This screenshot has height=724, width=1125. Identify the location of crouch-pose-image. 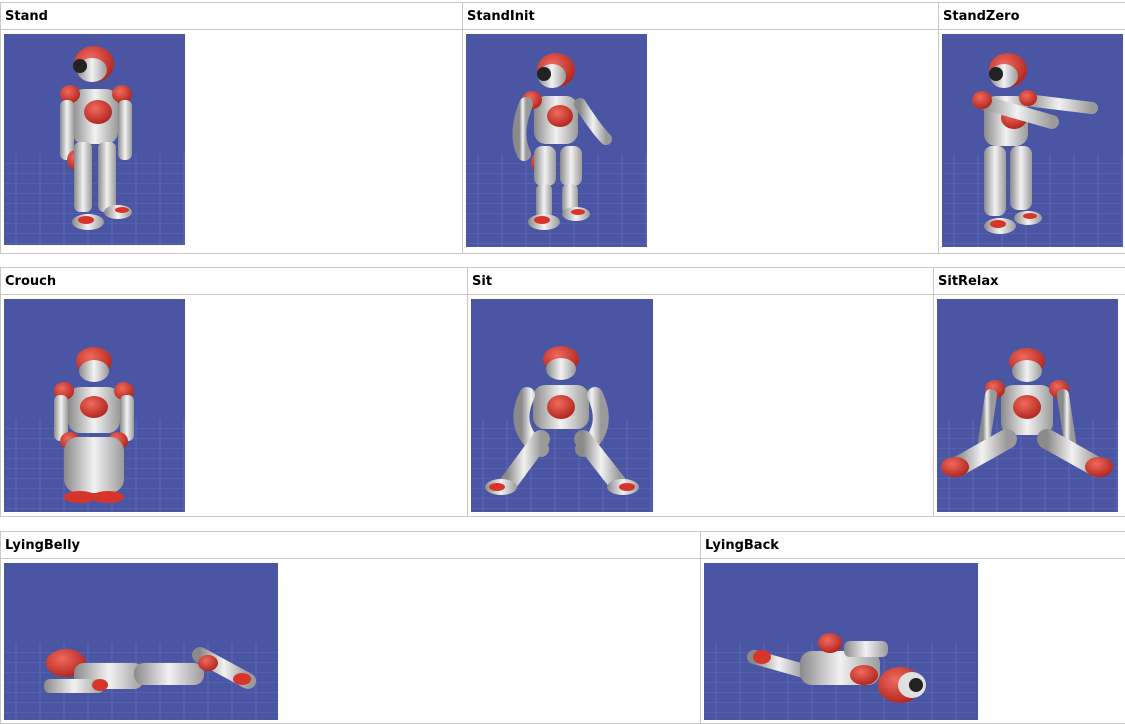
(94, 405).